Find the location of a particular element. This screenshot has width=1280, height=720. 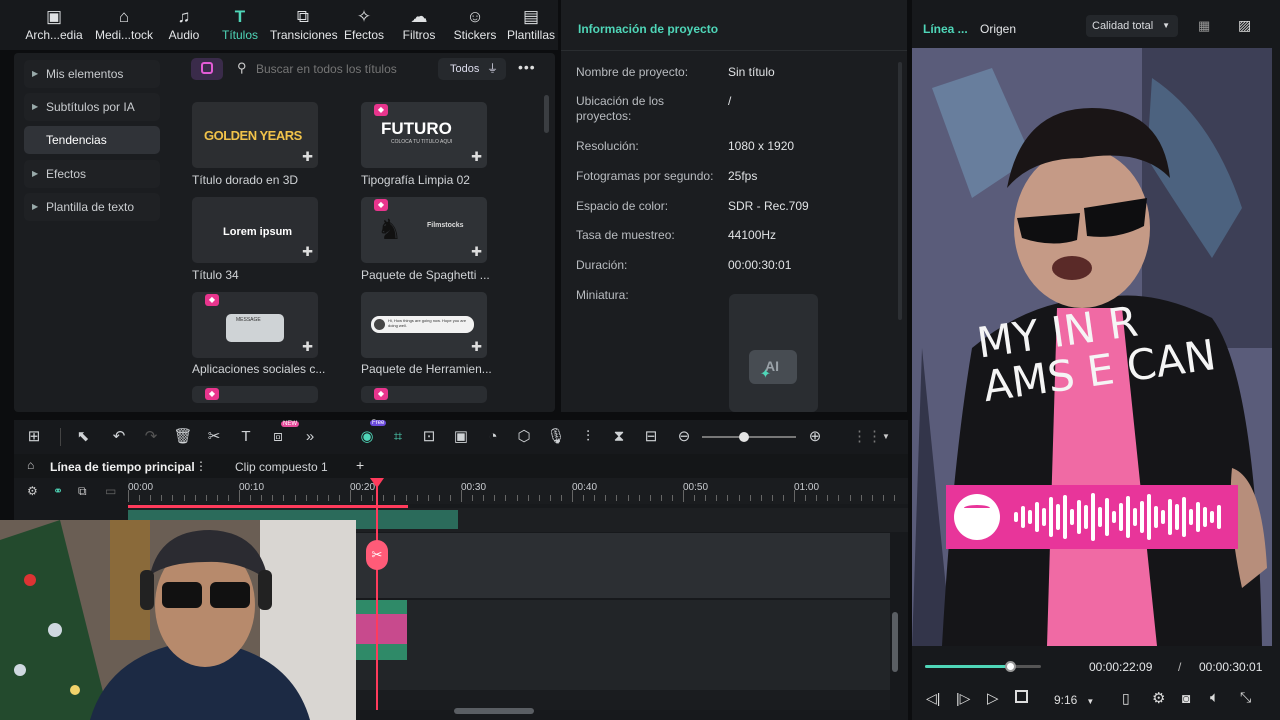

more-tools-icon: » is located at coordinates (310, 437).